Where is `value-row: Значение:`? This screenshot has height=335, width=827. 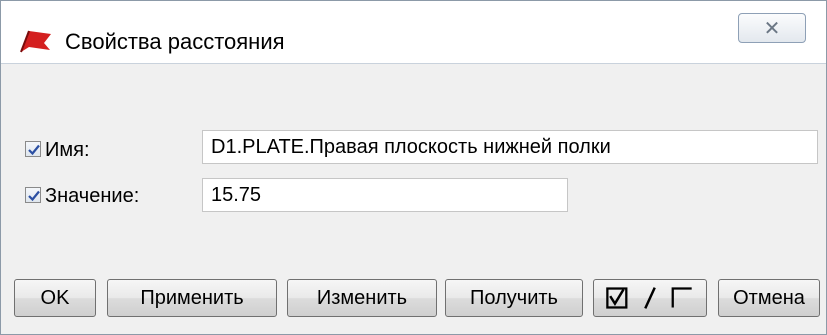 value-row: Значение: is located at coordinates (115, 196).